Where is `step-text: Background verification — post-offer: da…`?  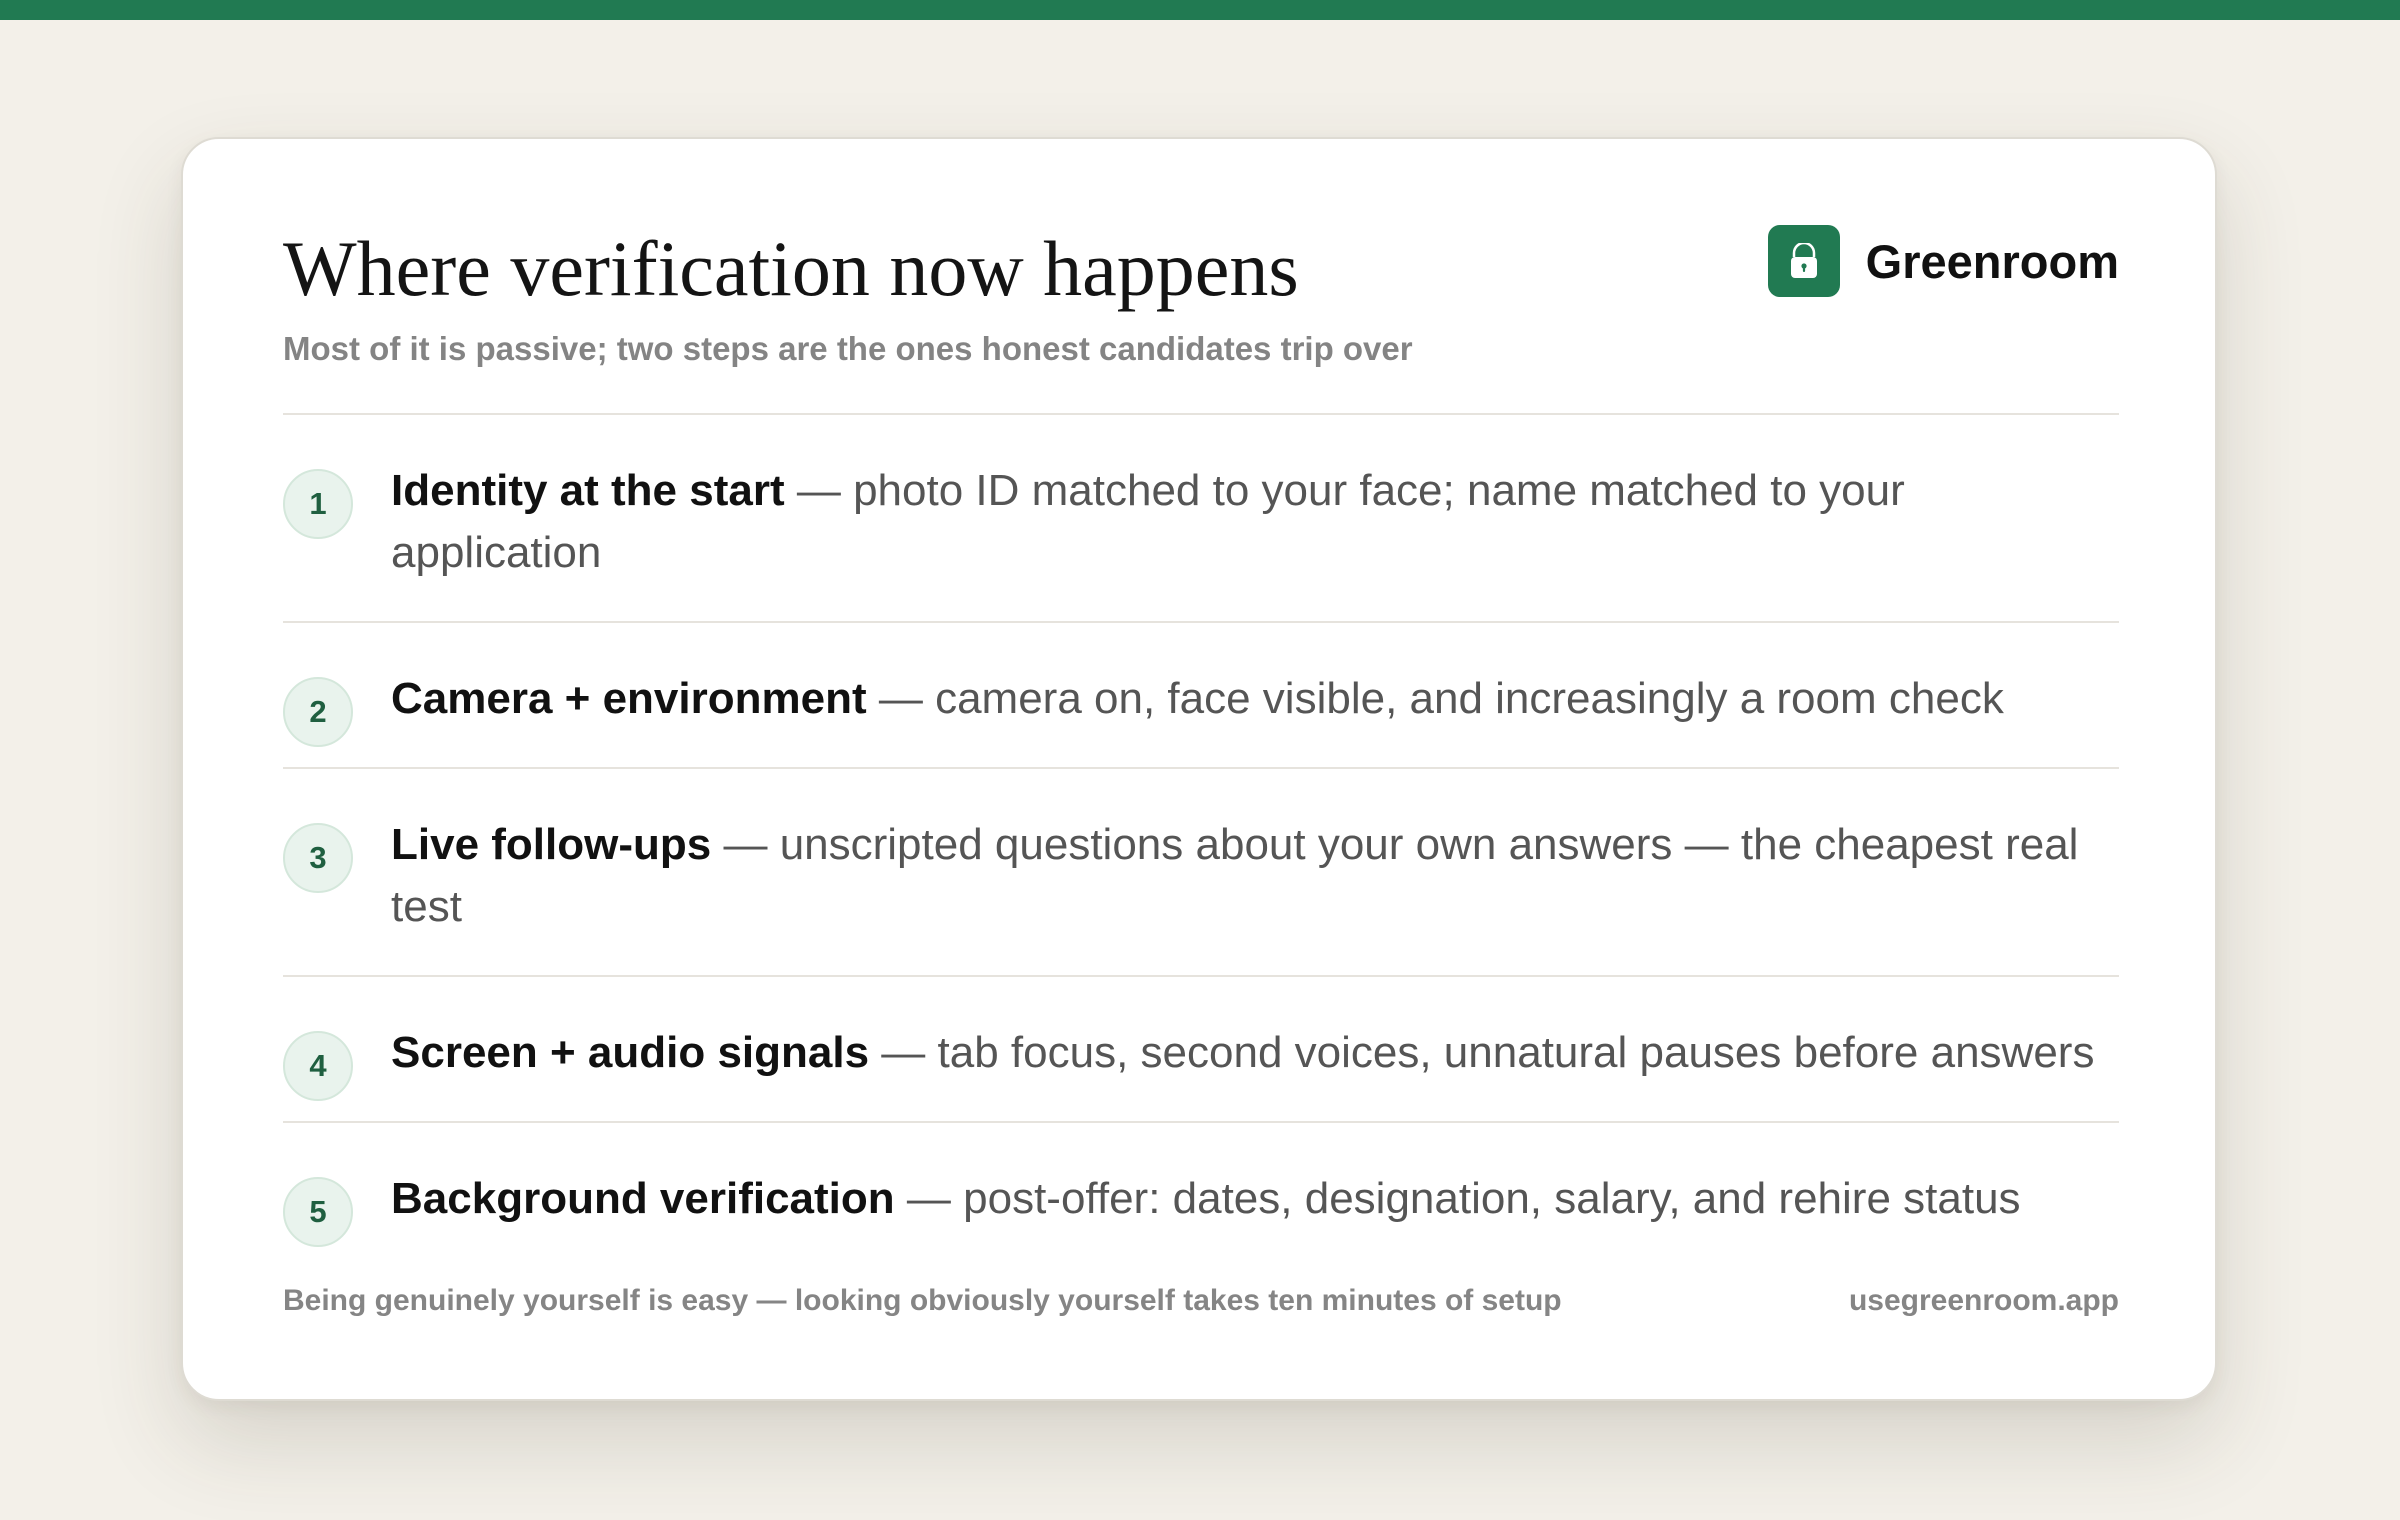
step-text: Background verification — post-offer: da… is located at coordinates (1255, 1199).